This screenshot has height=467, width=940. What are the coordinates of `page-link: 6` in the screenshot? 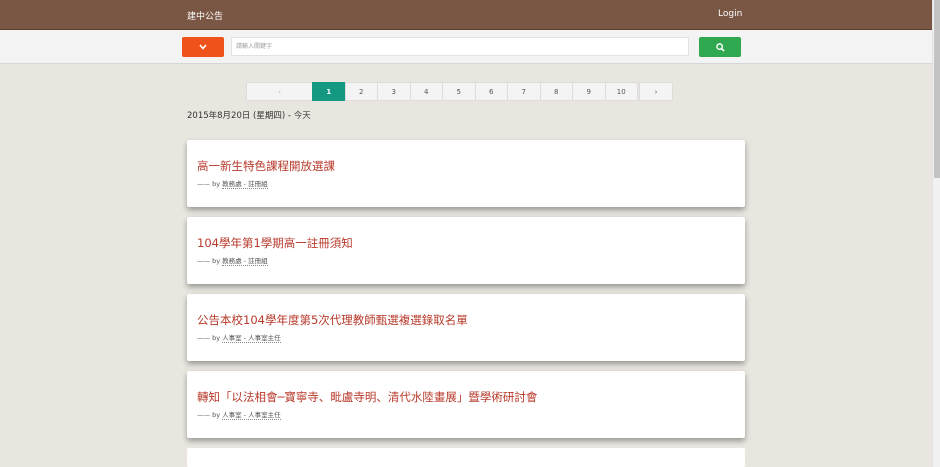 It's located at (491, 91).